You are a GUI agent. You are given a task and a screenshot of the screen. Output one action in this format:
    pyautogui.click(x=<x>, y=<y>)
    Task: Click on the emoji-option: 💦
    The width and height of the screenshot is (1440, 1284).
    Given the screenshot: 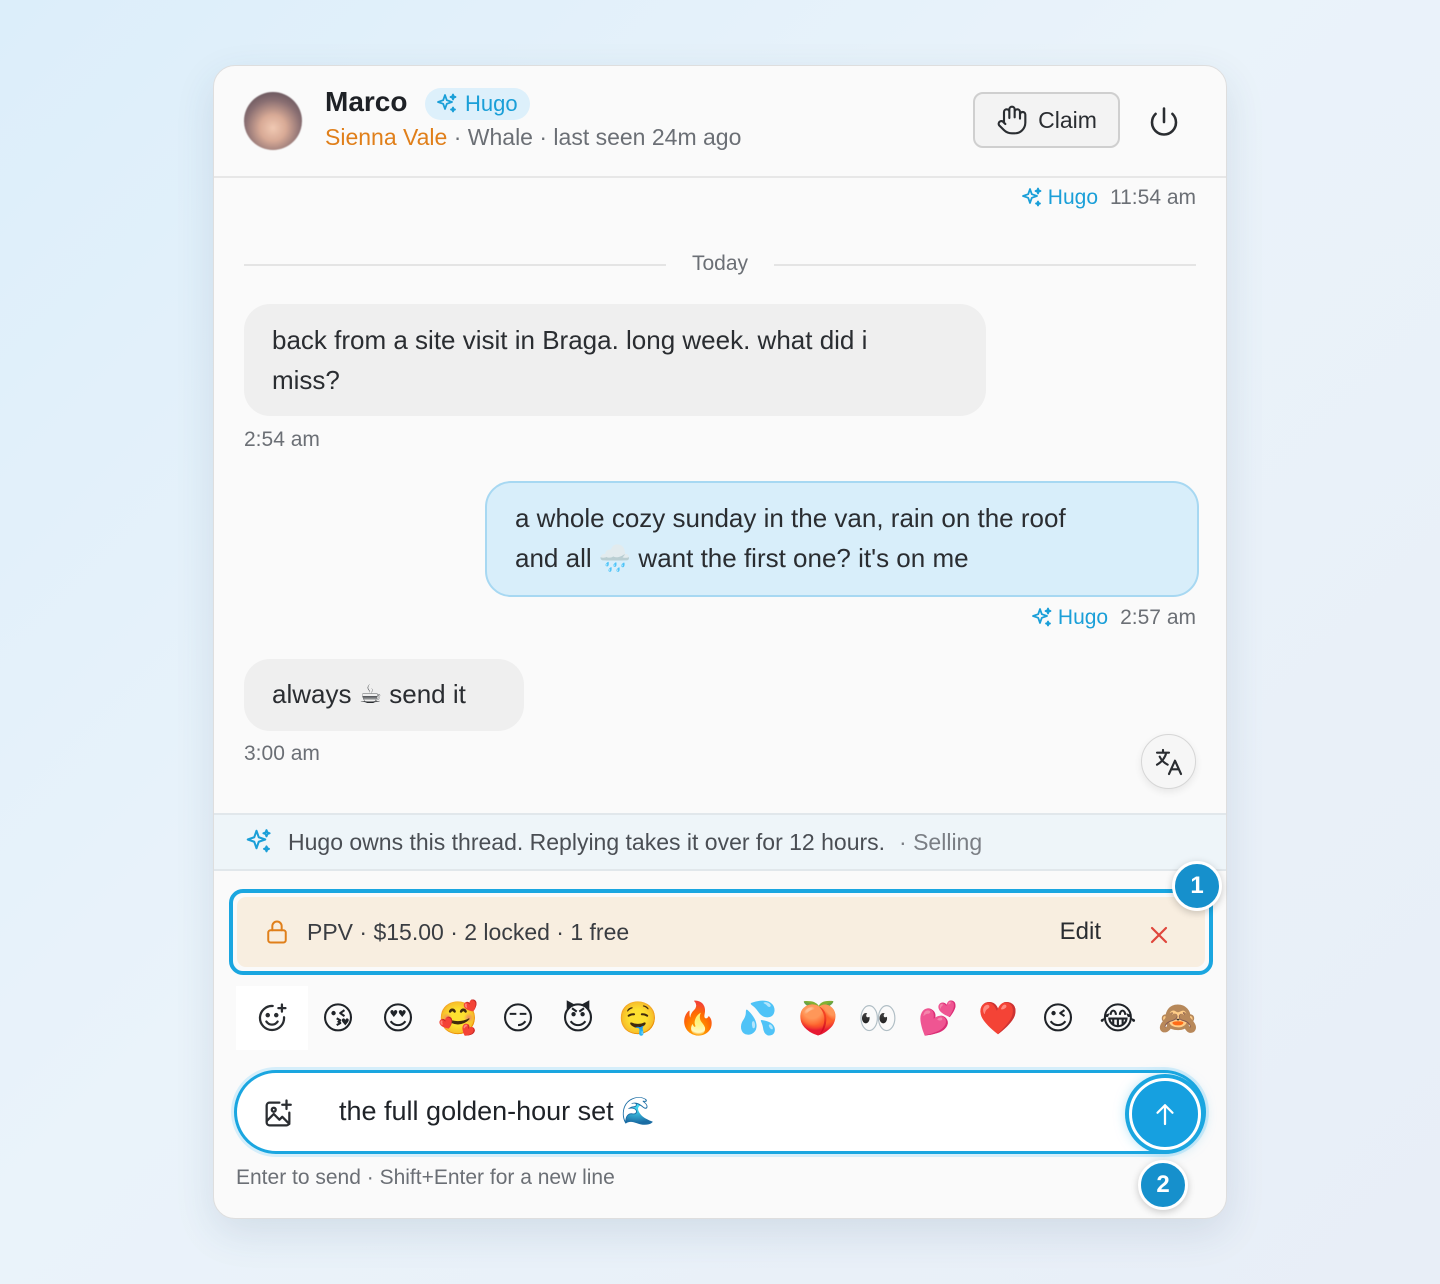 What is the action you would take?
    pyautogui.click(x=758, y=1018)
    